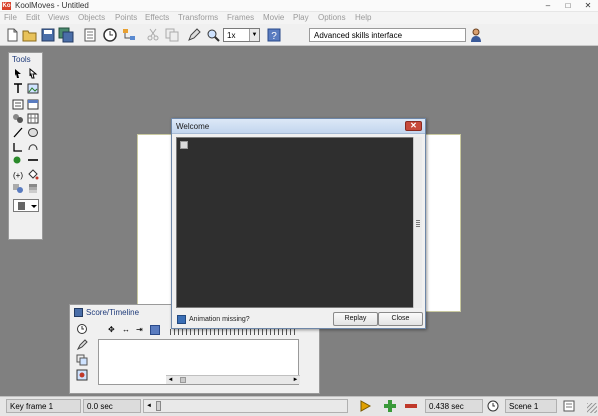 Image resolution: width=598 pixels, height=416 pixels. What do you see at coordinates (66, 35) in the screenshot?
I see `save-all-icon` at bounding box center [66, 35].